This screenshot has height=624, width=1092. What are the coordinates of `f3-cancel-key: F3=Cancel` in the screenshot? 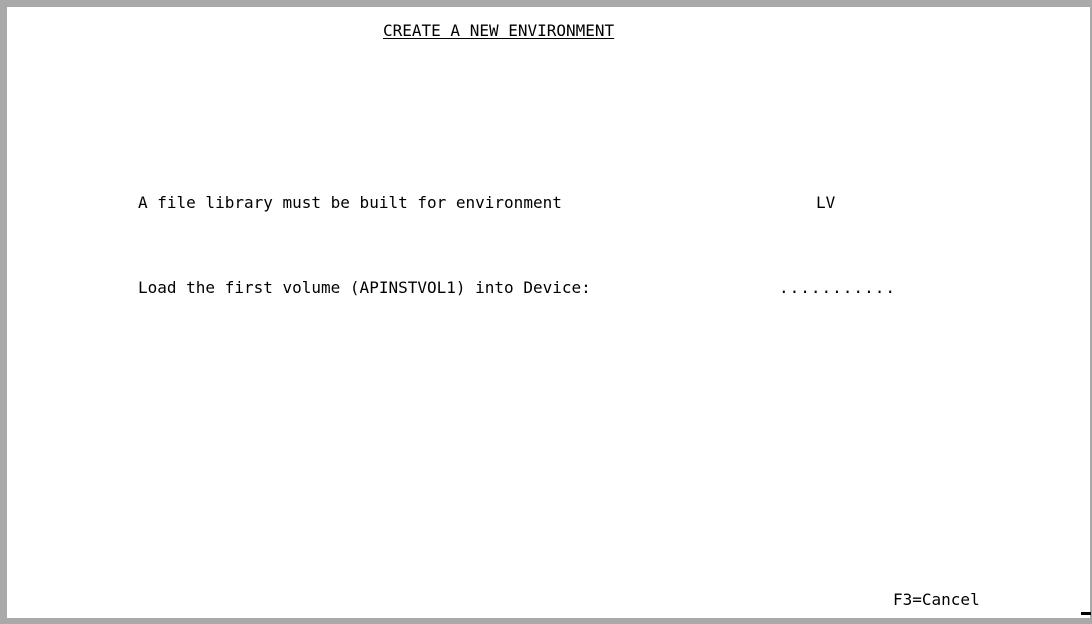 It's located at (936, 600).